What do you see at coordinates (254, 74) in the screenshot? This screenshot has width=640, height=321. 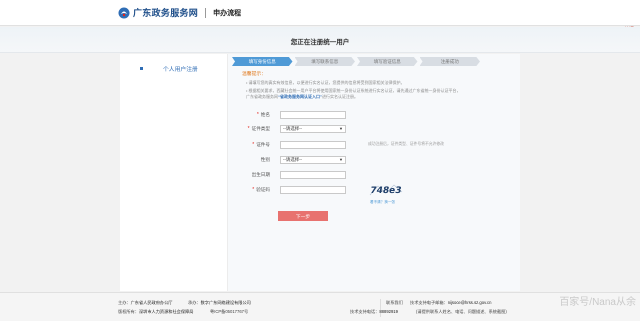 I see `tips-title: 温馨提示：` at bounding box center [254, 74].